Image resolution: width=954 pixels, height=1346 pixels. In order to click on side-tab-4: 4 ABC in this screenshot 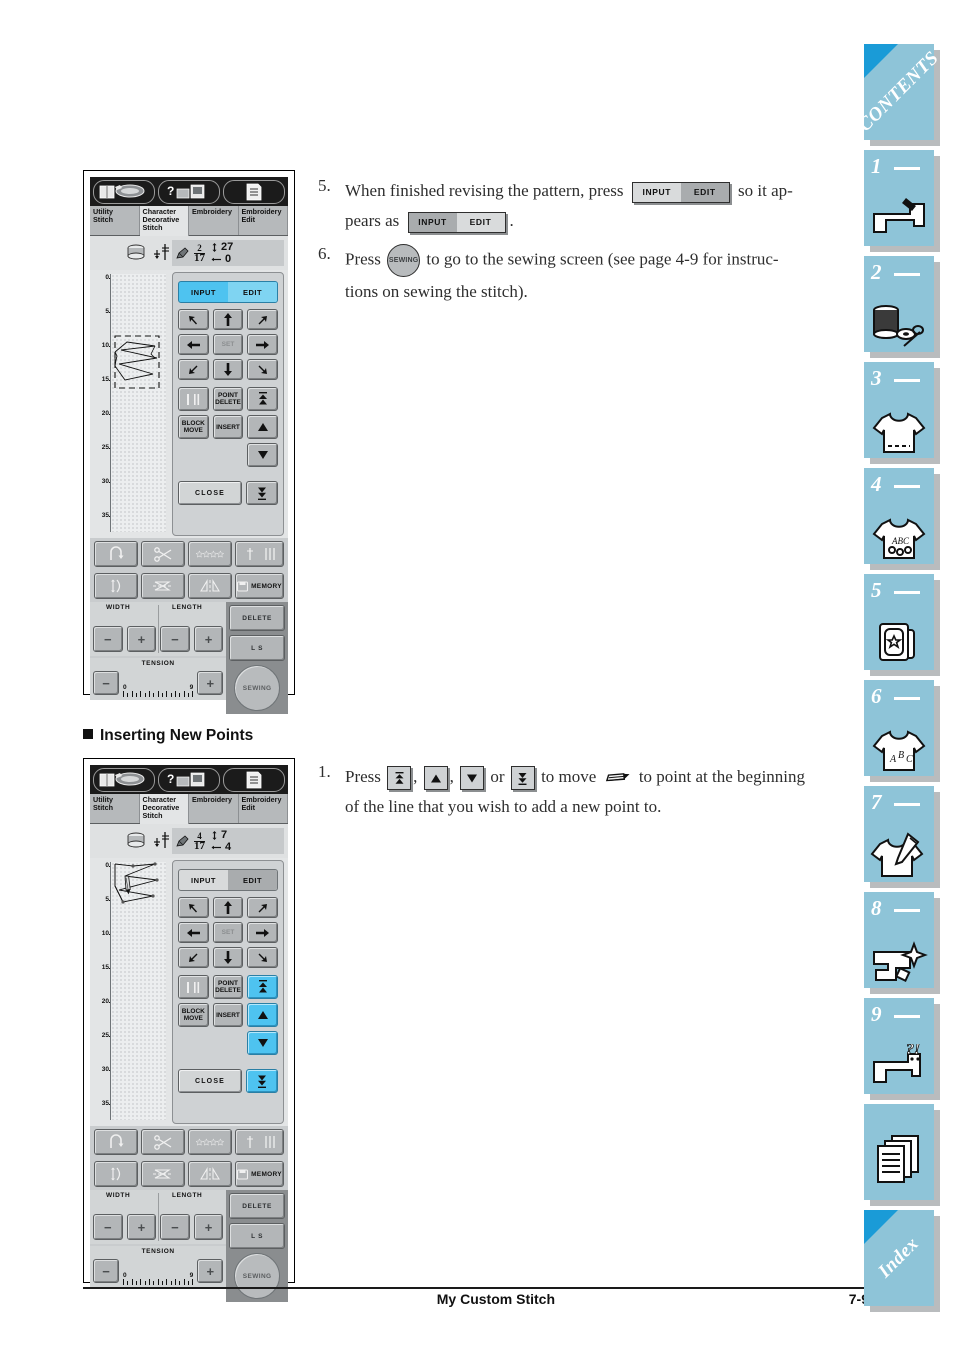, I will do `click(899, 516)`.